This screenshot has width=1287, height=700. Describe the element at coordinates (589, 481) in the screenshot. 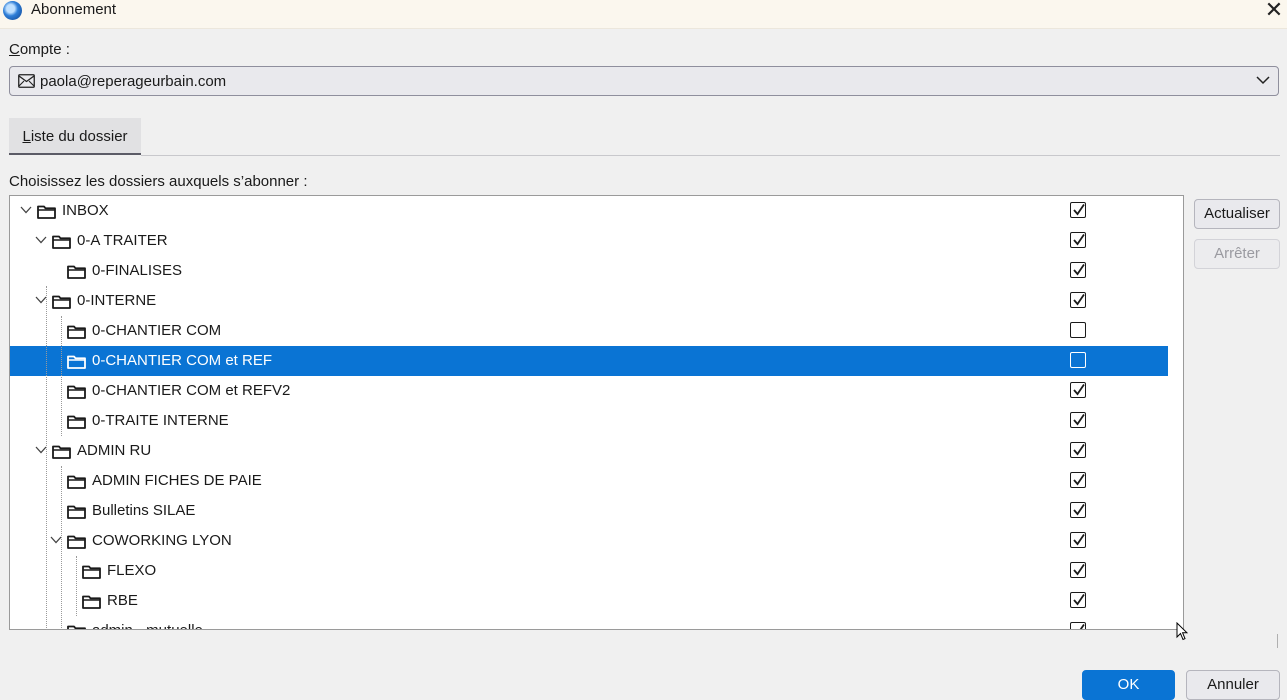

I see `folder-row: ADMIN FICHES DE PAIE` at that location.